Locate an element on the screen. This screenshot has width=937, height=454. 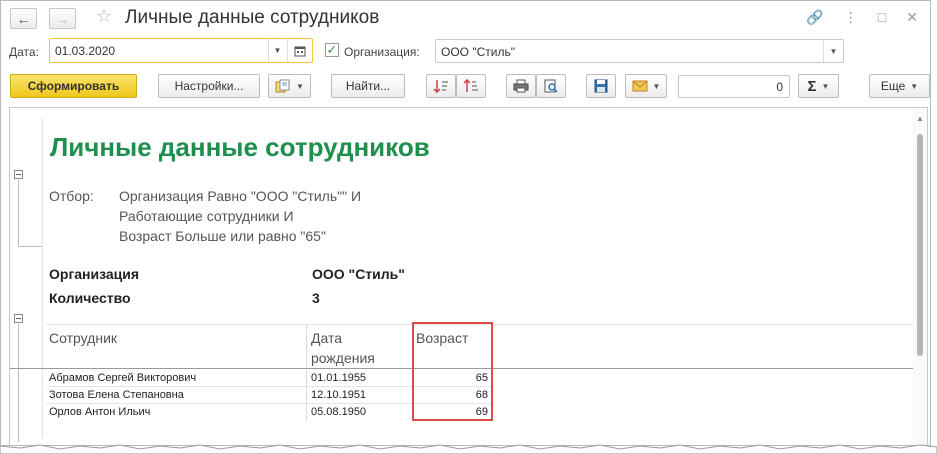
cell-employee: Зотова Елена Степановна is located at coordinates (116, 395).